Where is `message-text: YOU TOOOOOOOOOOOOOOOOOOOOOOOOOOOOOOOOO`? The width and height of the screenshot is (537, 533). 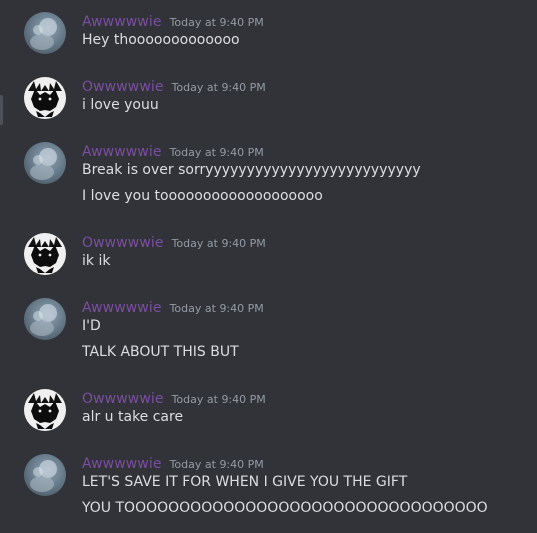
message-text: YOU TOOOOOOOOOOOOOOOOOOOOOOOOOOOOOOOOO is located at coordinates (285, 508).